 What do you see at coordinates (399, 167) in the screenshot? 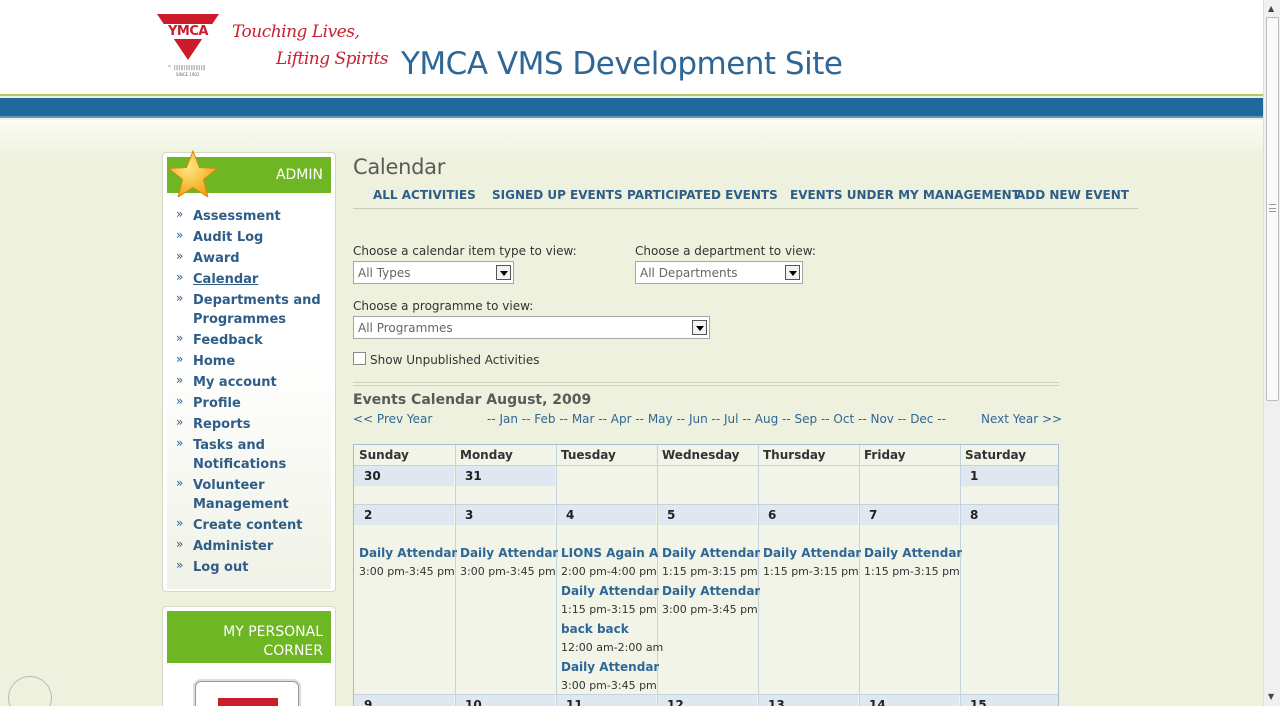
I see `page-title: Calendar` at bounding box center [399, 167].